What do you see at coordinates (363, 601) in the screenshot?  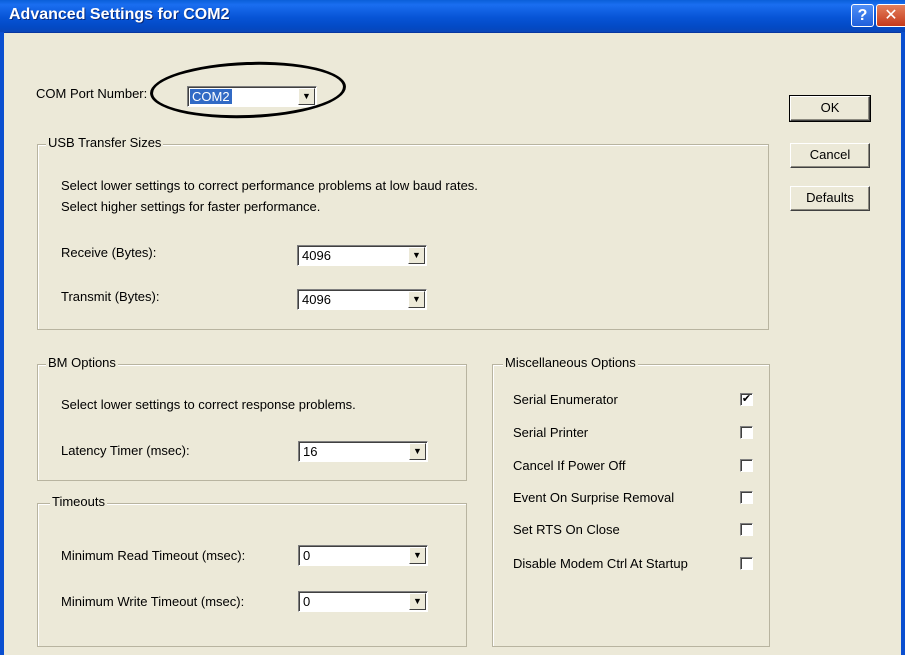 I see `min-write-timeout-select: 0 ▼` at bounding box center [363, 601].